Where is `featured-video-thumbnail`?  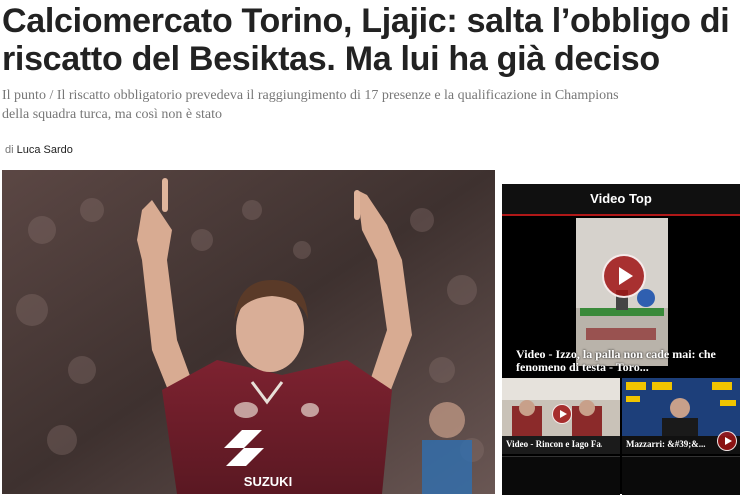 featured-video-thumbnail is located at coordinates (622, 292).